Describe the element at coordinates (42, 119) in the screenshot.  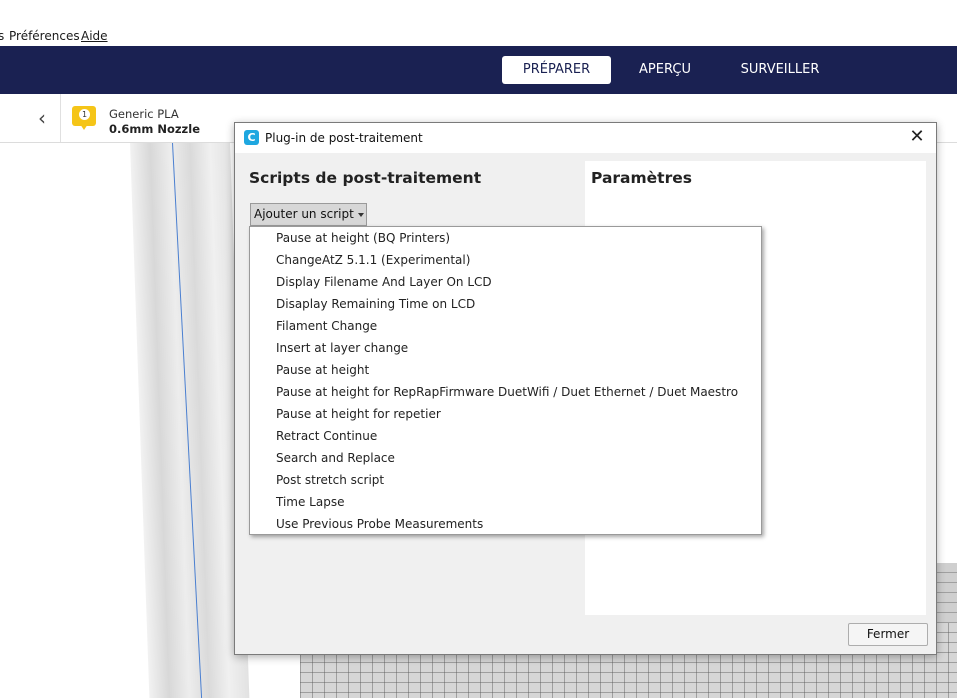
I see `chevron-left-icon: ‹` at that location.